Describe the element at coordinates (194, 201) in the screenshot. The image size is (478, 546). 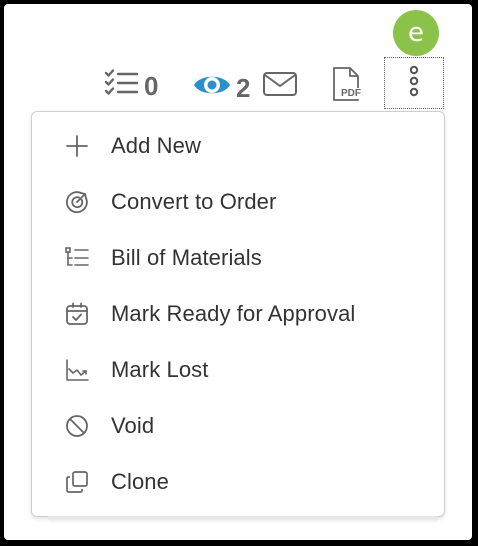
I see `menu-item-label: Convert to Order` at that location.